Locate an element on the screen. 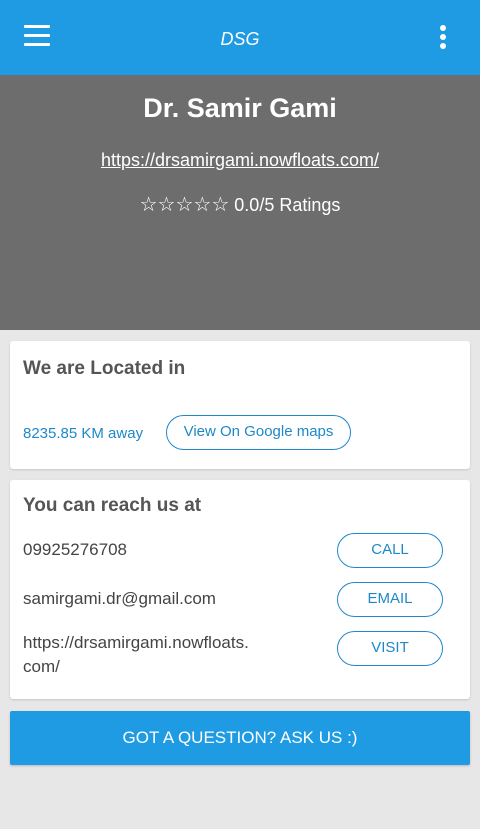  business-name: Dr. Samir Gami is located at coordinates (240, 108).